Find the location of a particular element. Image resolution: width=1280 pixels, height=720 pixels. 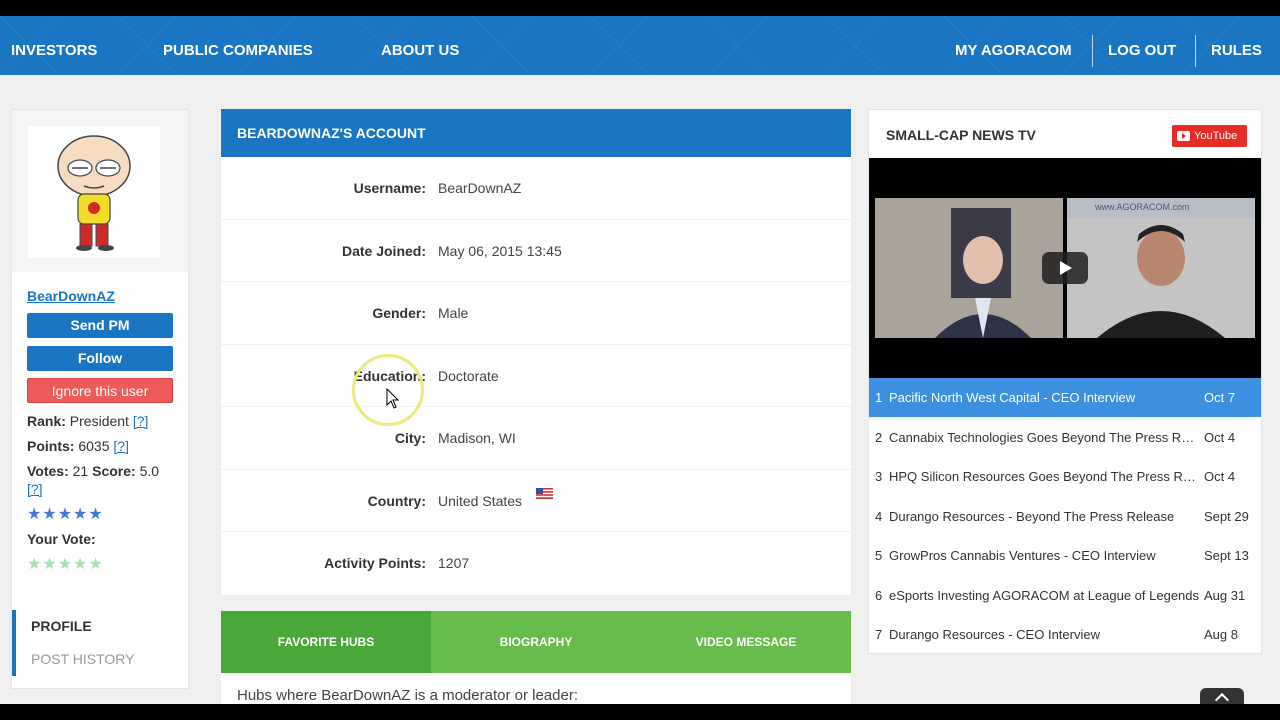

profile-tab: PROFILE is located at coordinates (61, 626).